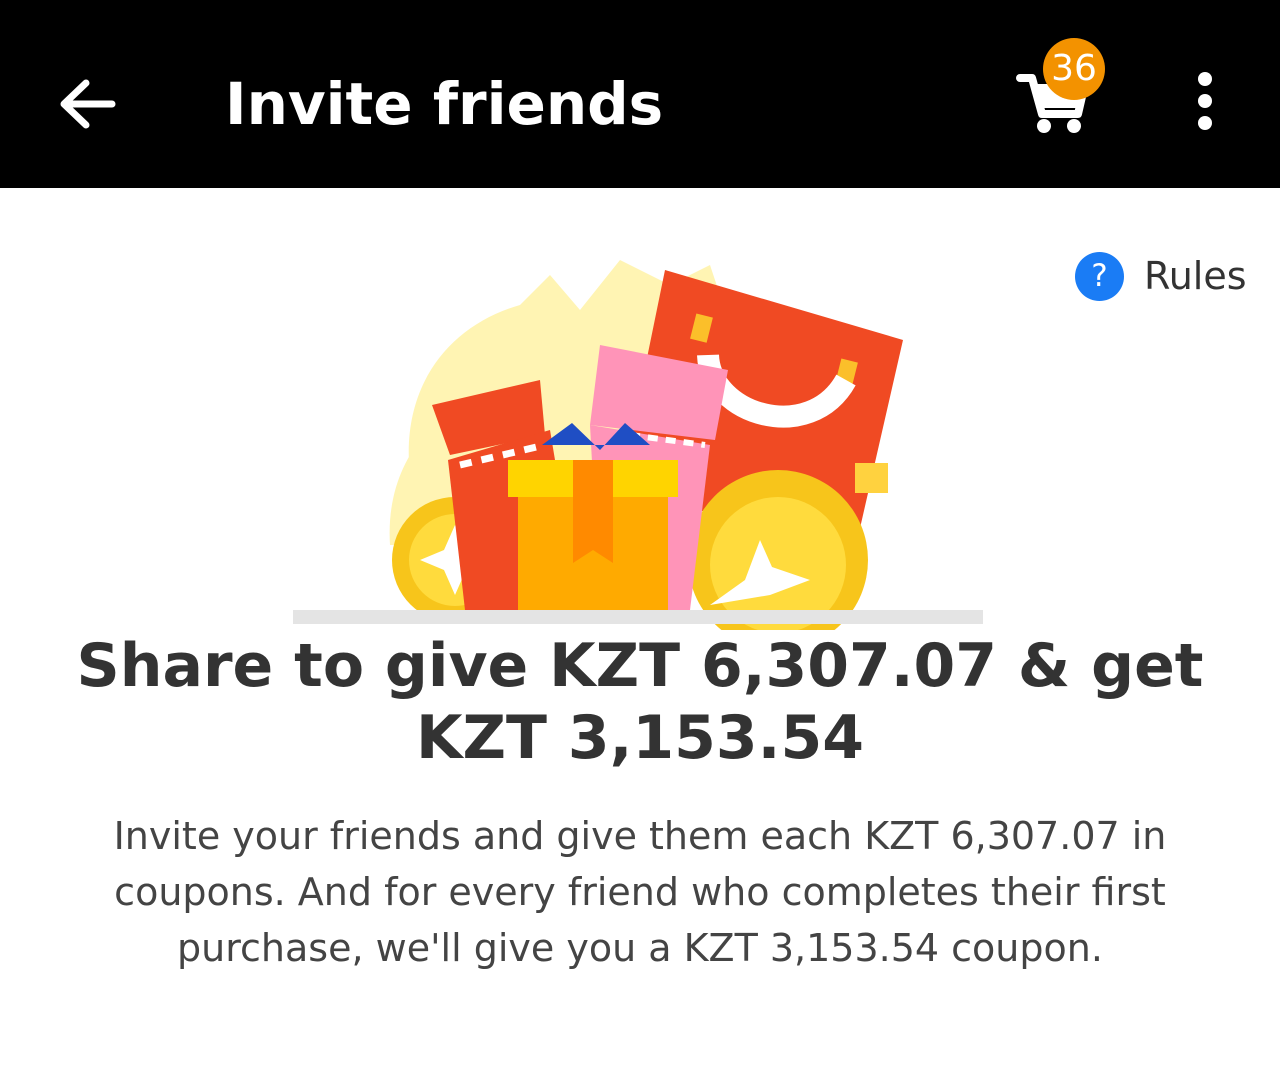 Image resolution: width=1280 pixels, height=1078 pixels. Describe the element at coordinates (1195, 276) in the screenshot. I see `rules-label: Rules` at that location.